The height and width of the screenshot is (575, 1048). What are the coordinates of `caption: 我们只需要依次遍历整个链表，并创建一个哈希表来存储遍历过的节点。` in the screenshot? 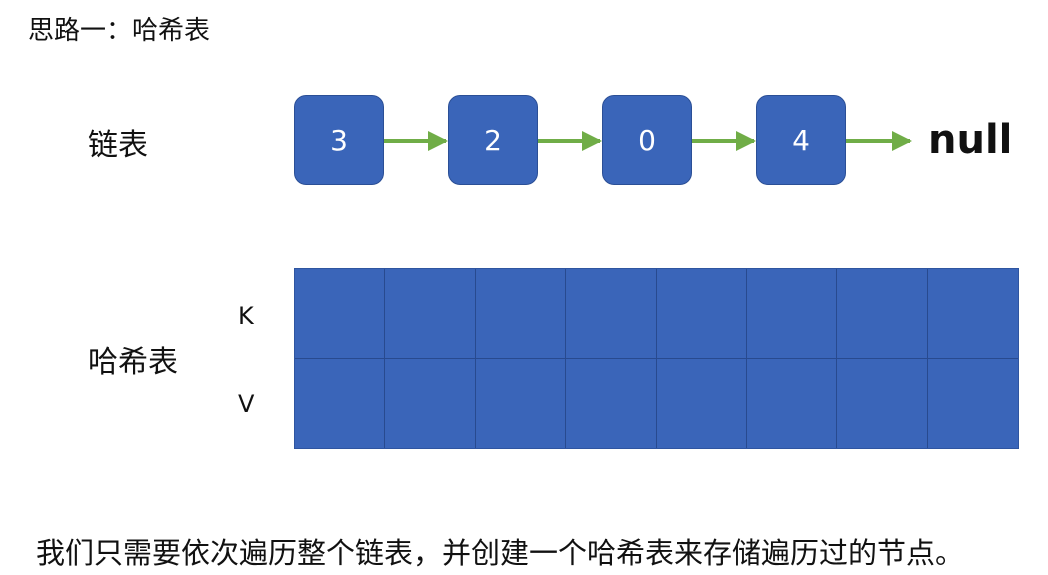 It's located at (500, 553).